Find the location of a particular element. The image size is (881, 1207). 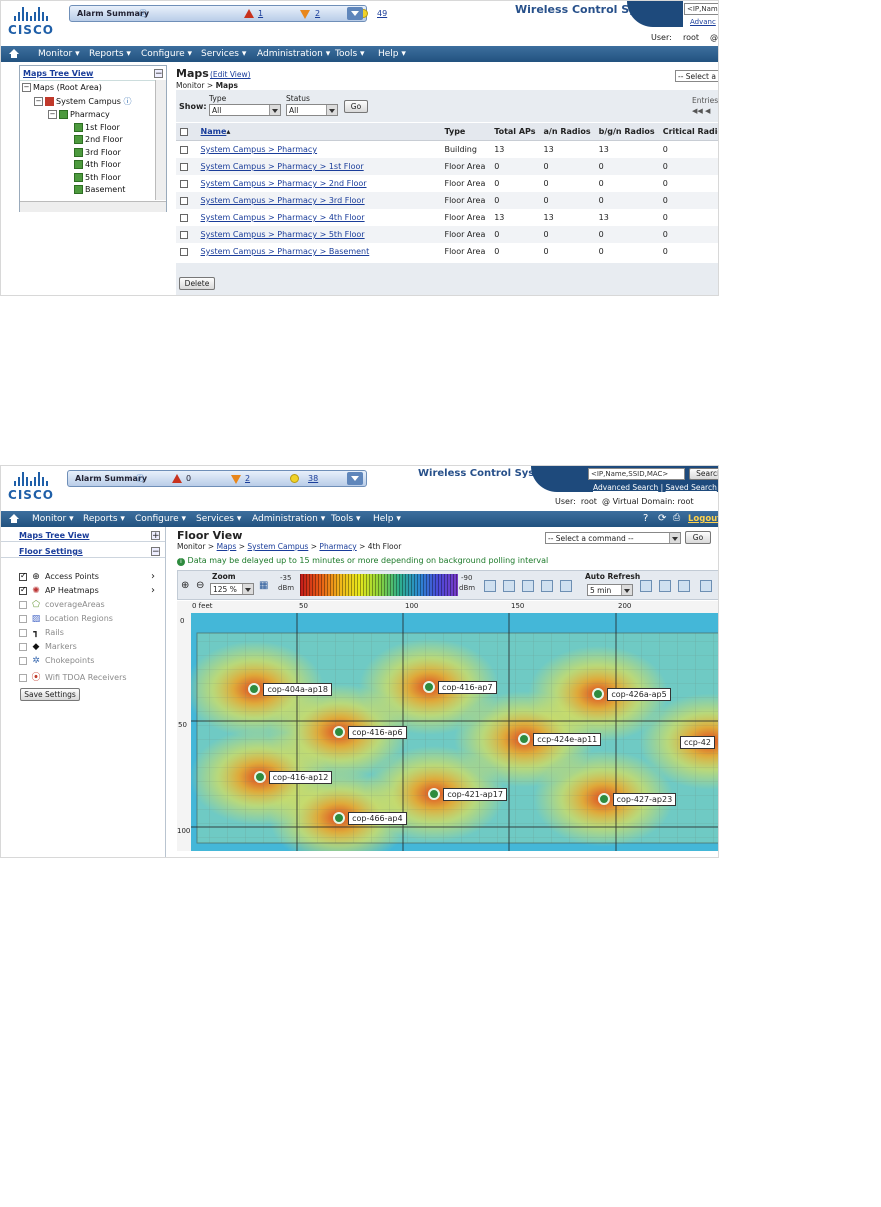

access-point-label: ccp-424e-ap11 is located at coordinates (567, 740).